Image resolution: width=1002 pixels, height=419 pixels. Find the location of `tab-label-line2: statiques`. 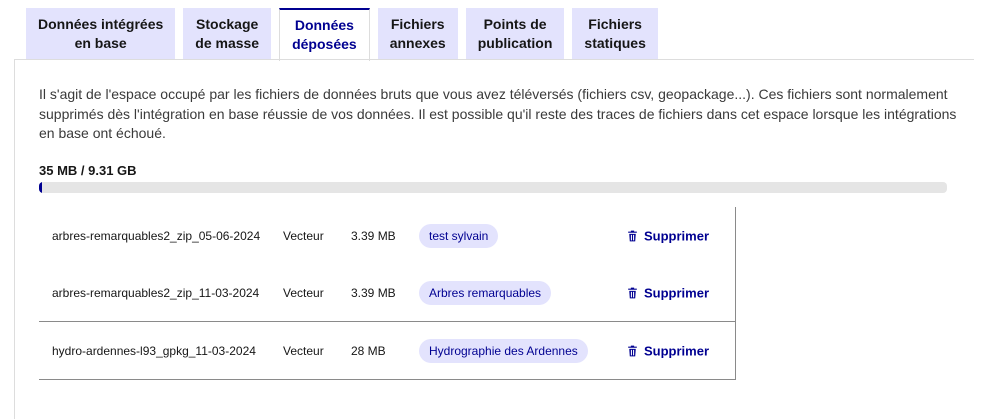

tab-label-line2: statiques is located at coordinates (615, 43).